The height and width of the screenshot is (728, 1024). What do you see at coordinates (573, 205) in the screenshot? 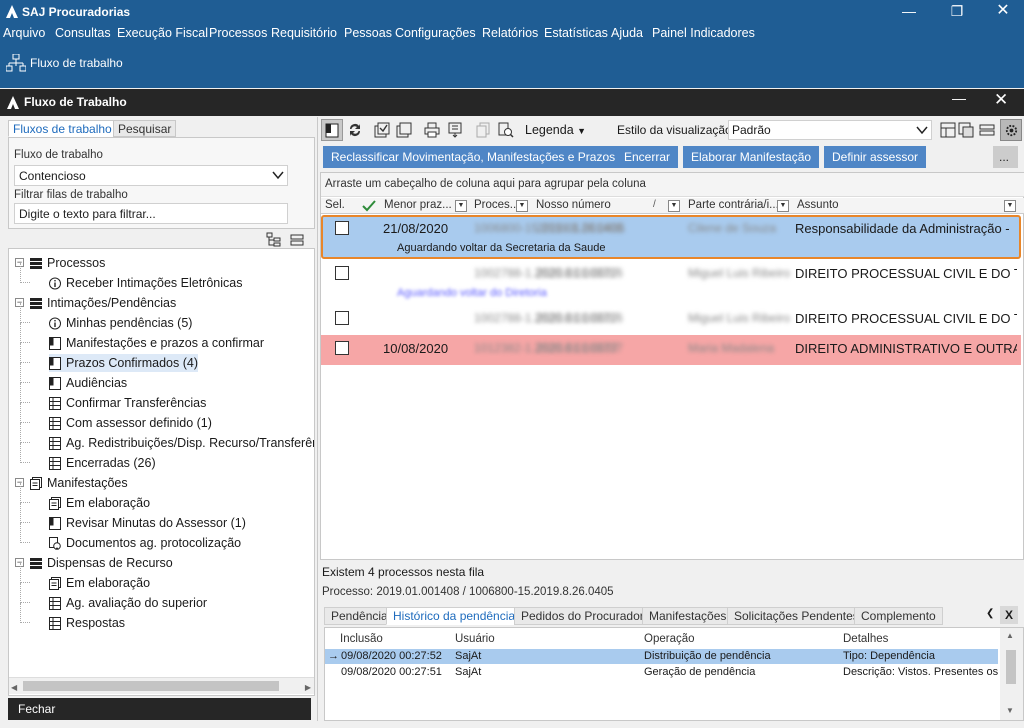
I see `col-our-number: Nosso número` at bounding box center [573, 205].